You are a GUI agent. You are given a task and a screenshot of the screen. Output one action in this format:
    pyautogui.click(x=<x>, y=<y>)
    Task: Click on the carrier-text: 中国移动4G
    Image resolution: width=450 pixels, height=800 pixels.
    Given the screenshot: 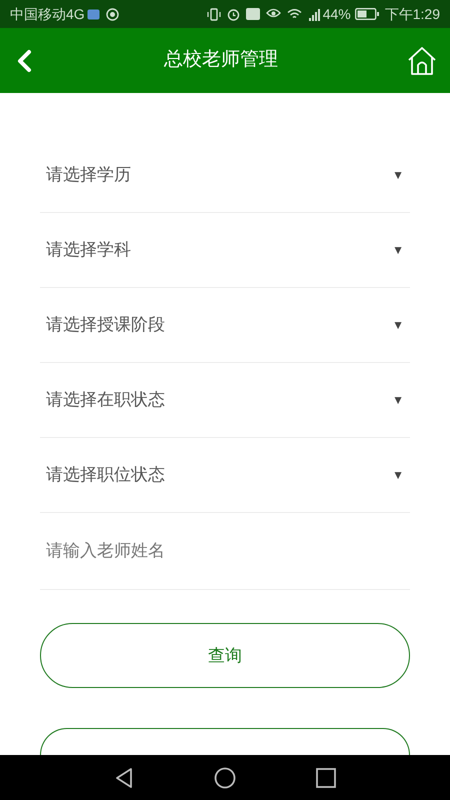 What is the action you would take?
    pyautogui.click(x=47, y=14)
    